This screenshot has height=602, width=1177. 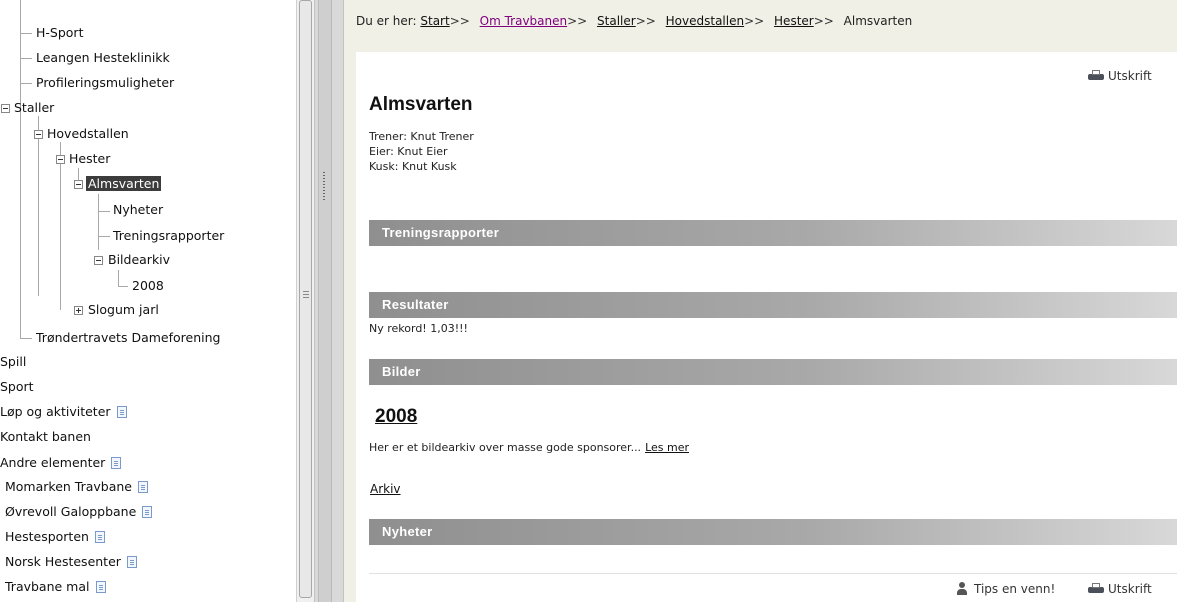 I want to click on tree-item-2008: 2008, so click(x=148, y=286).